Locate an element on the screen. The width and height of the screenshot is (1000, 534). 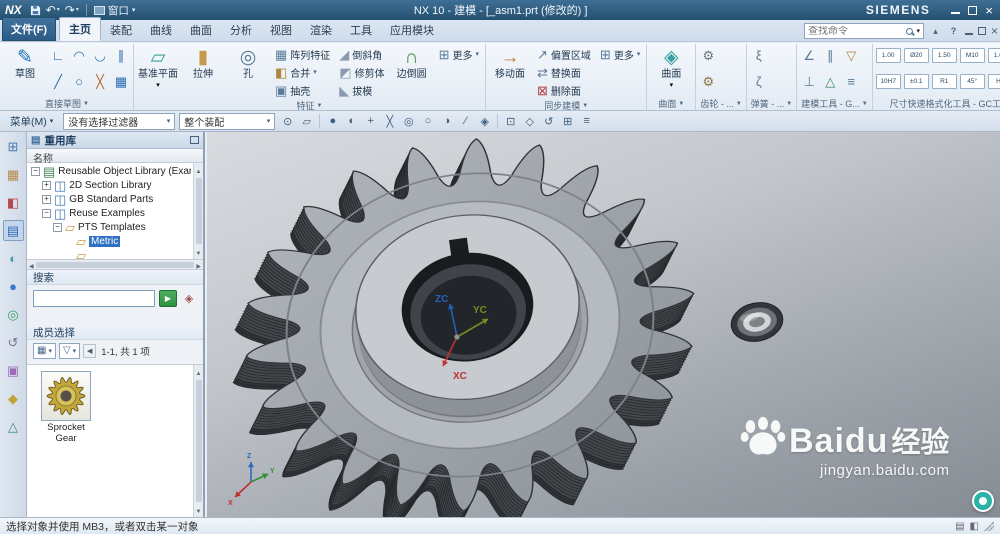
ribbon-tab-9: 应用模块 is located at coordinates (412, 30).